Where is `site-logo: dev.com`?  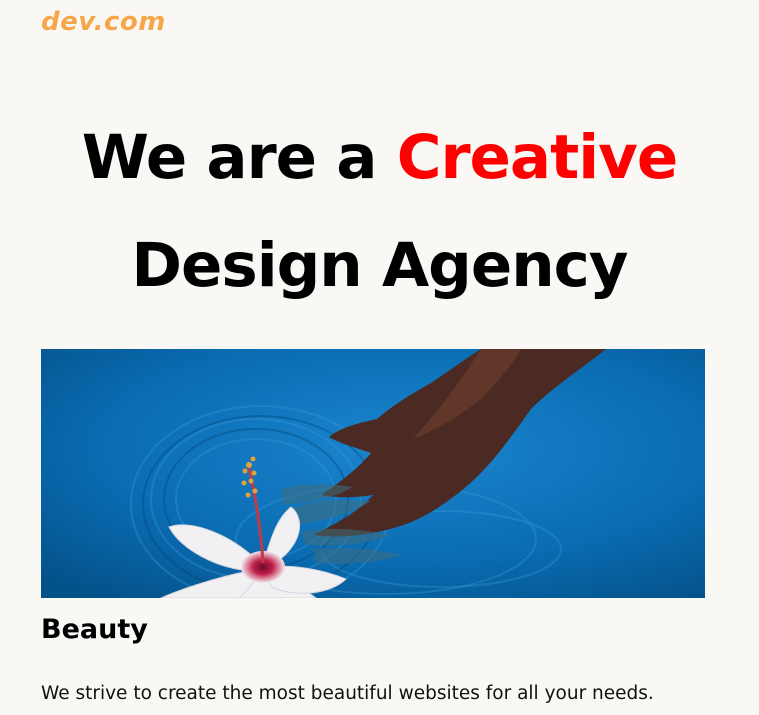
site-logo: dev.com is located at coordinates (103, 22).